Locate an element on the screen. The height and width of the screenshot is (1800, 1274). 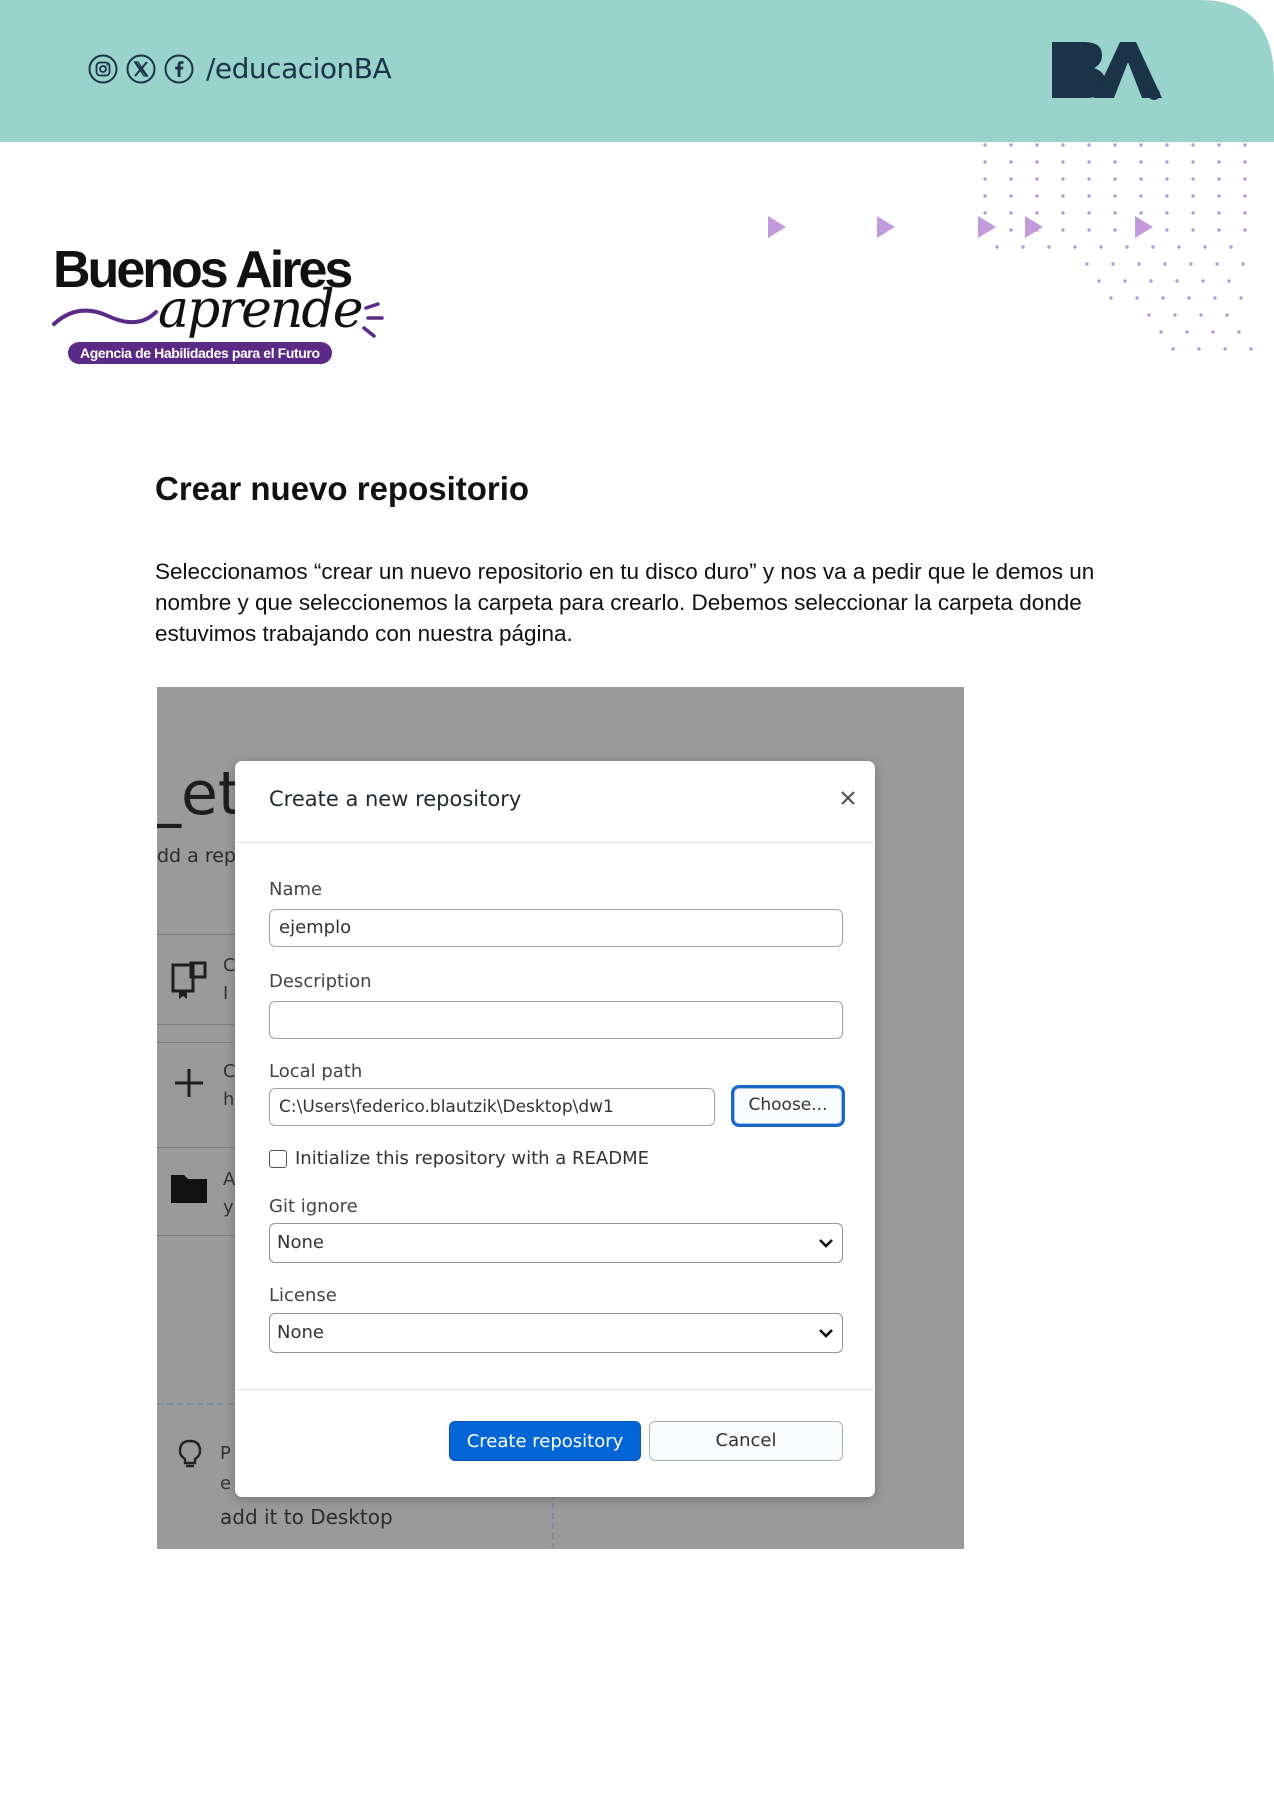
bg-heading-fragment: _et is located at coordinates (199, 794).